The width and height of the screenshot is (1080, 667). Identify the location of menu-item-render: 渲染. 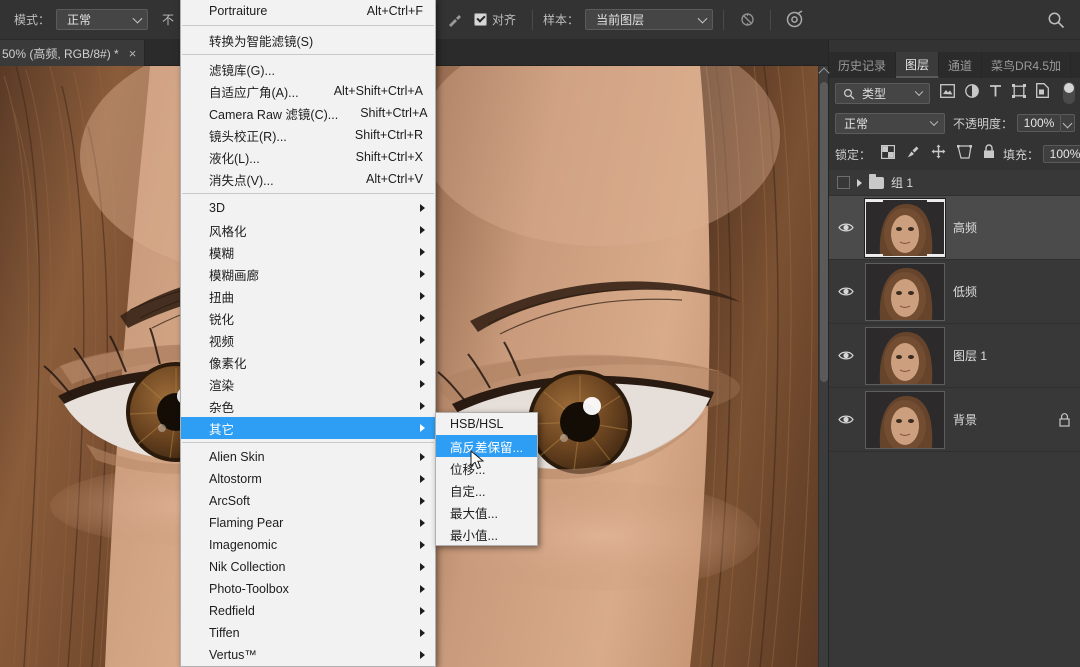
(308, 384).